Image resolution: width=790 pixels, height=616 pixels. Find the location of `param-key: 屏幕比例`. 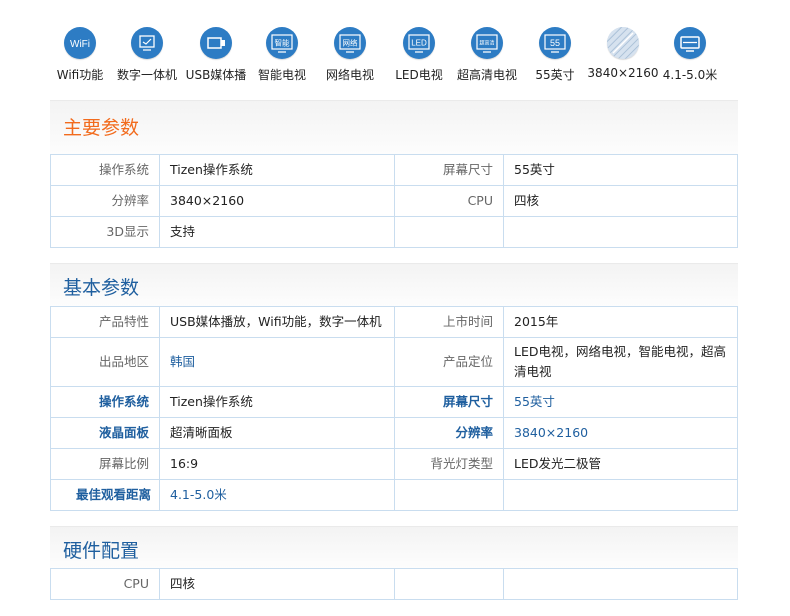

param-key: 屏幕比例 is located at coordinates (105, 464).